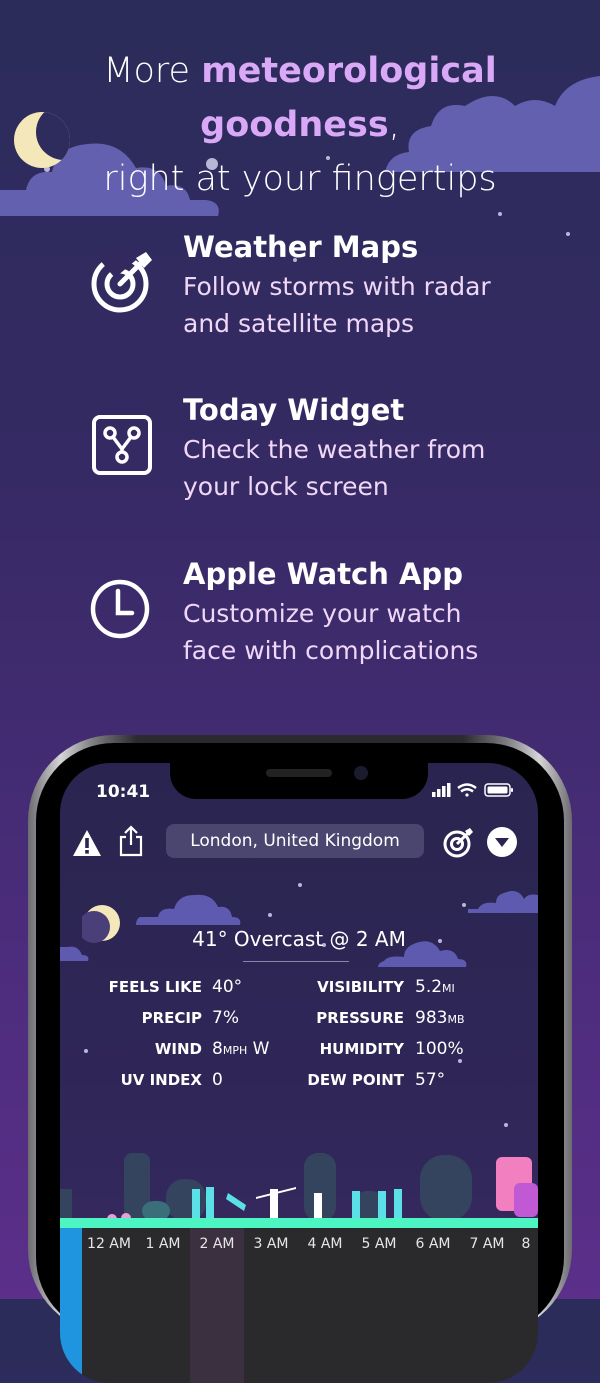 Image resolution: width=600 pixels, height=1383 pixels. Describe the element at coordinates (299, 1187) in the screenshot. I see `scenery` at that location.